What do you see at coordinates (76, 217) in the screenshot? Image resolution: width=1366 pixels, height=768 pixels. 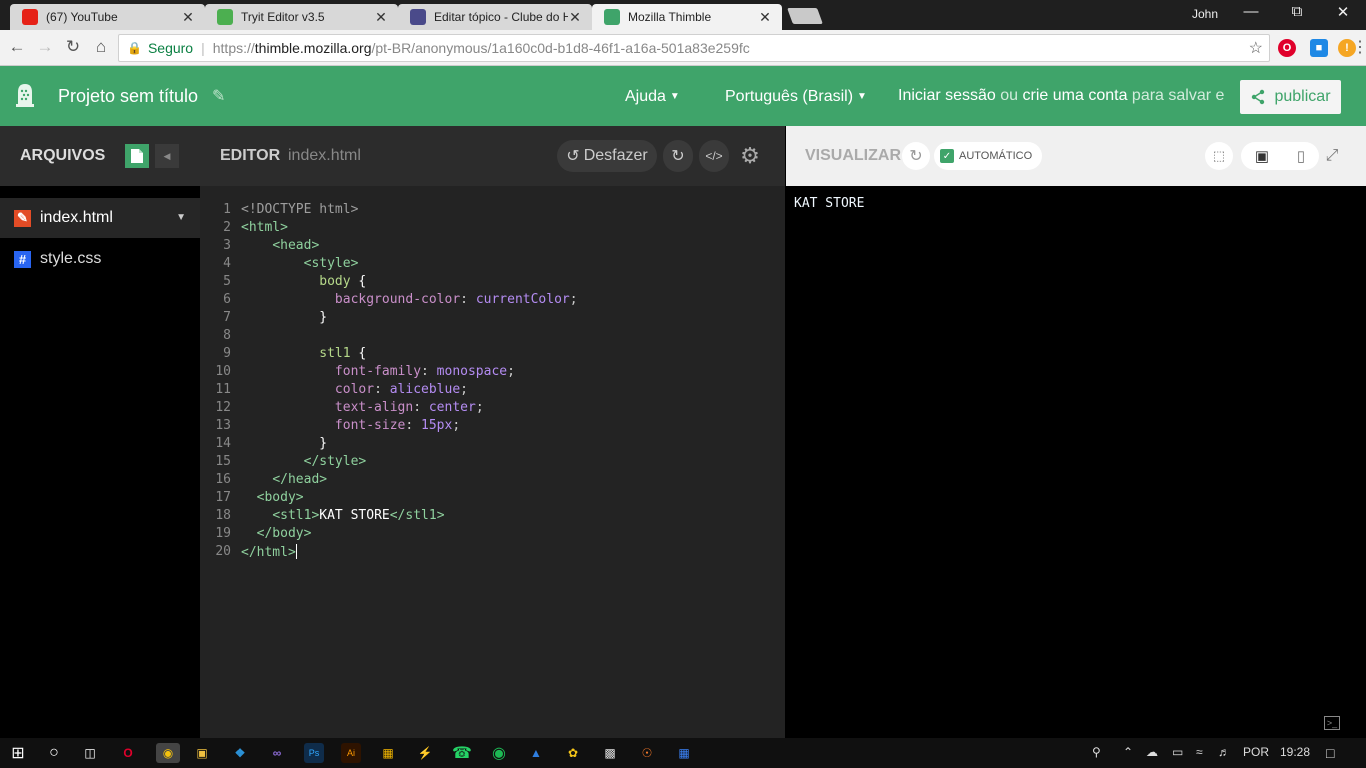 I see `file-name: index.html` at bounding box center [76, 217].